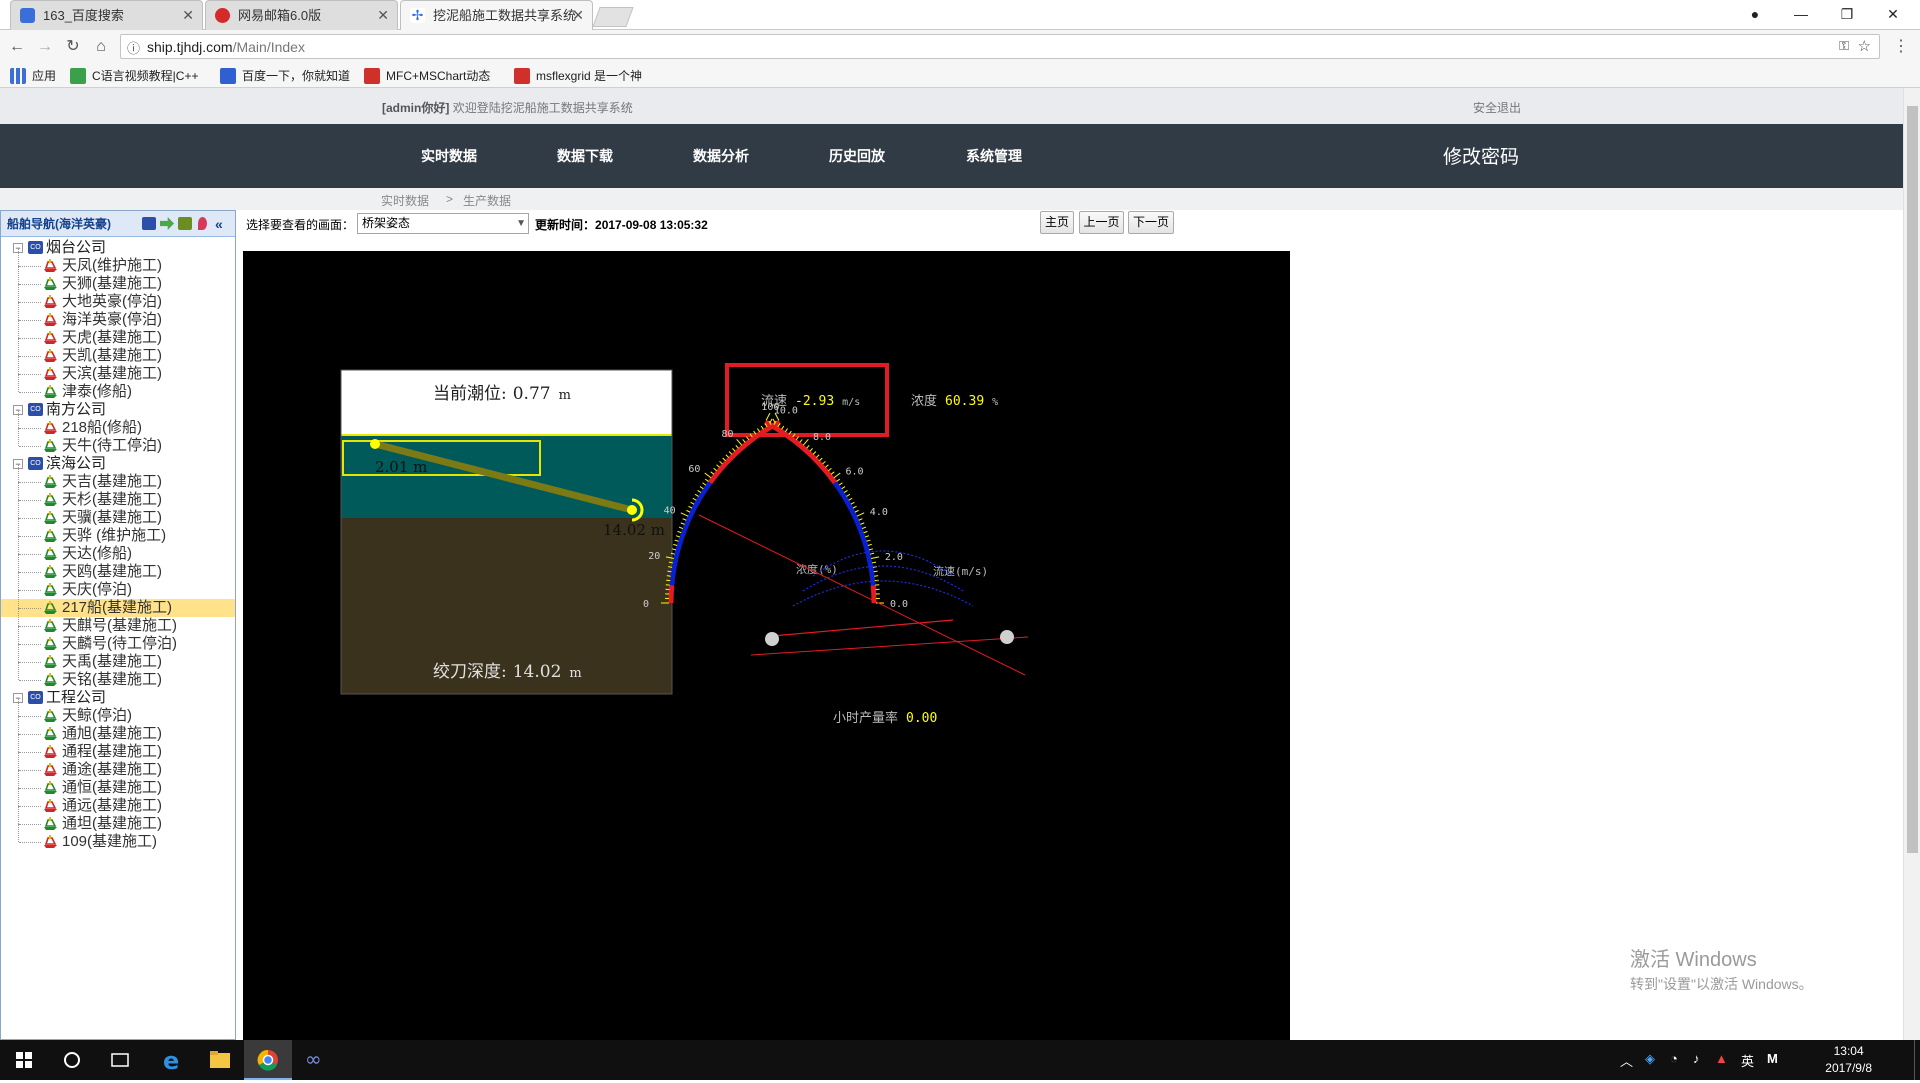 The image size is (1920, 1083). What do you see at coordinates (133, 47) in the screenshot?
I see `info-icon: ⓘ` at bounding box center [133, 47].